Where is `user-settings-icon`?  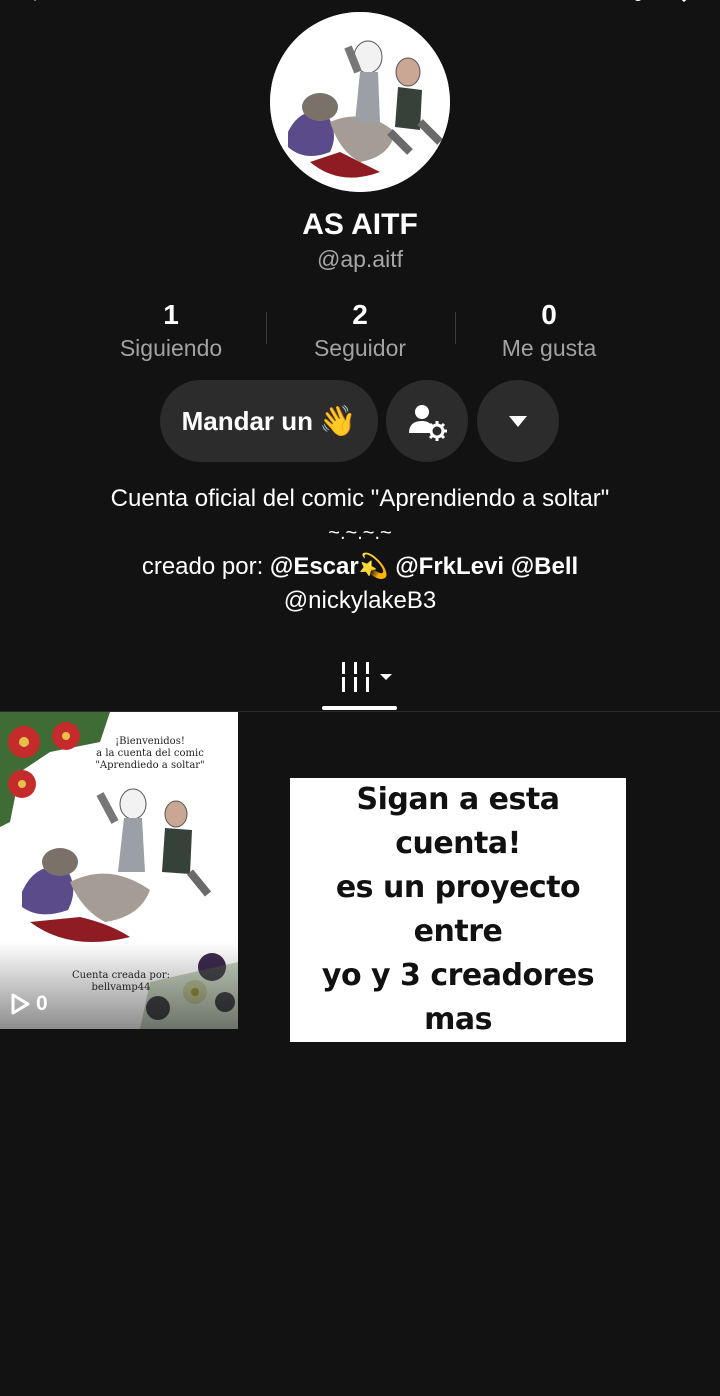
user-settings-icon is located at coordinates (428, 423).